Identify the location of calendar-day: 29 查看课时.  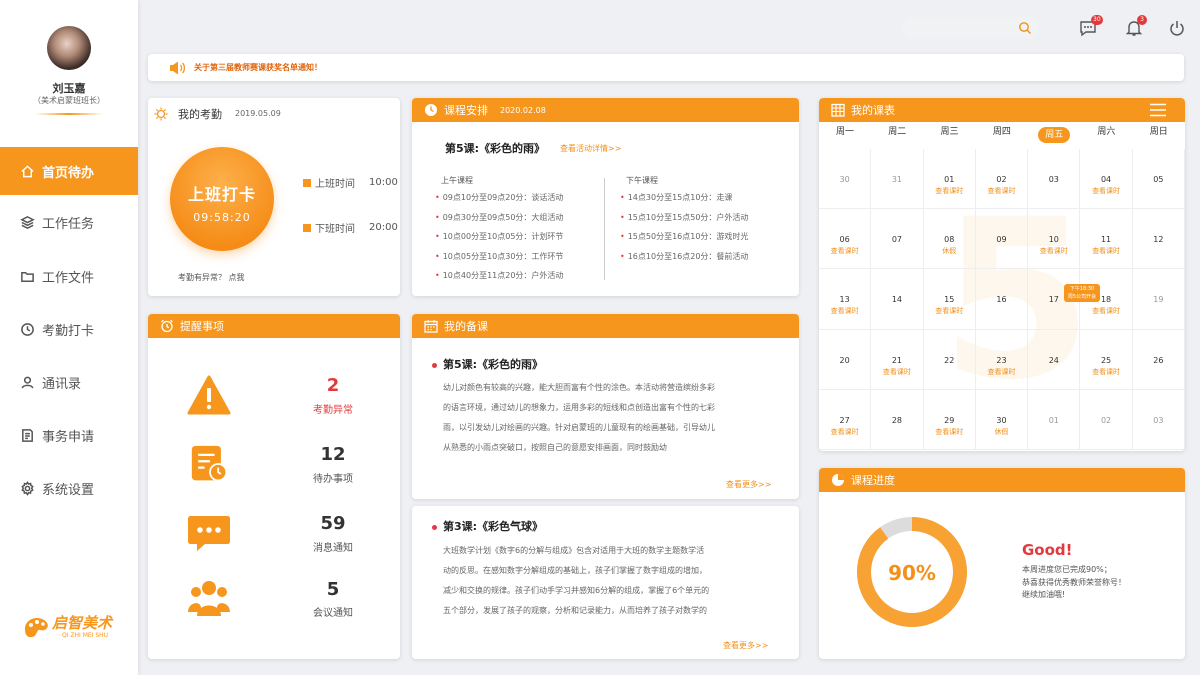
(949, 419).